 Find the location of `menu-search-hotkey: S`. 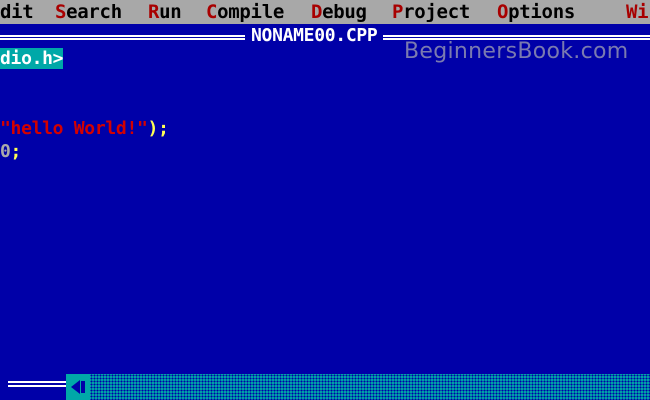

menu-search-hotkey: S is located at coordinates (61, 12).